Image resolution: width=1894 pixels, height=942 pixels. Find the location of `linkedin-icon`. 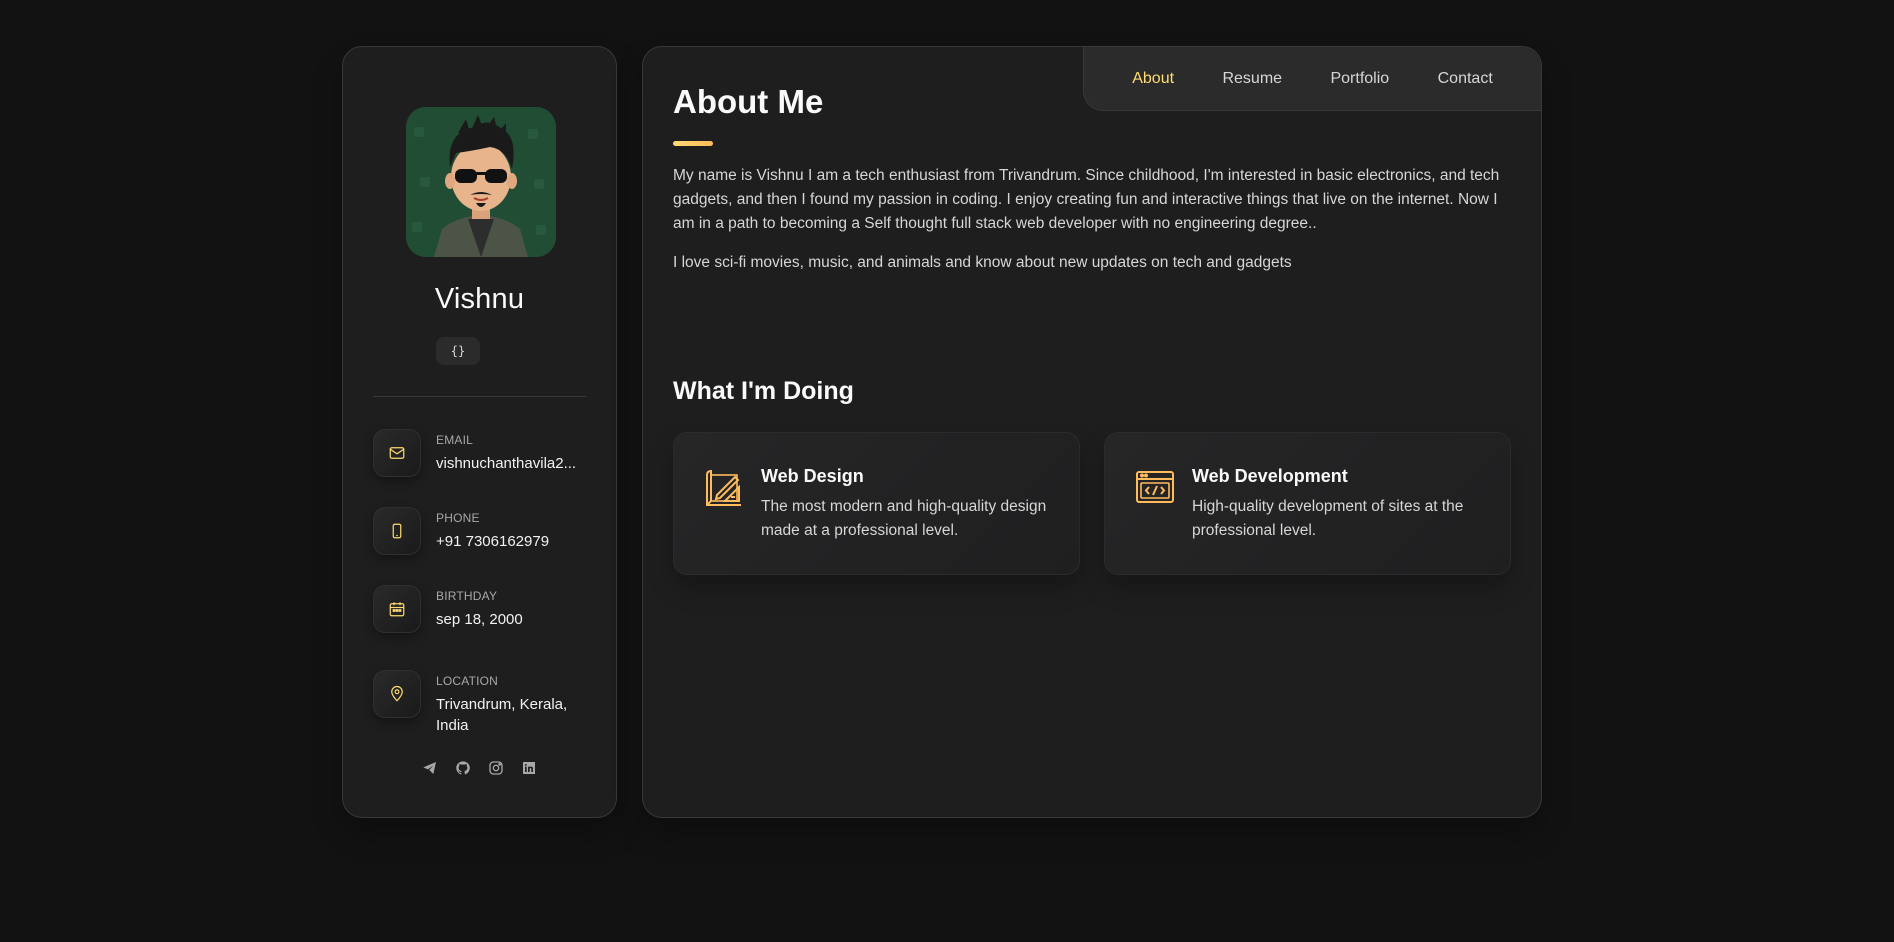

linkedin-icon is located at coordinates (529, 767).